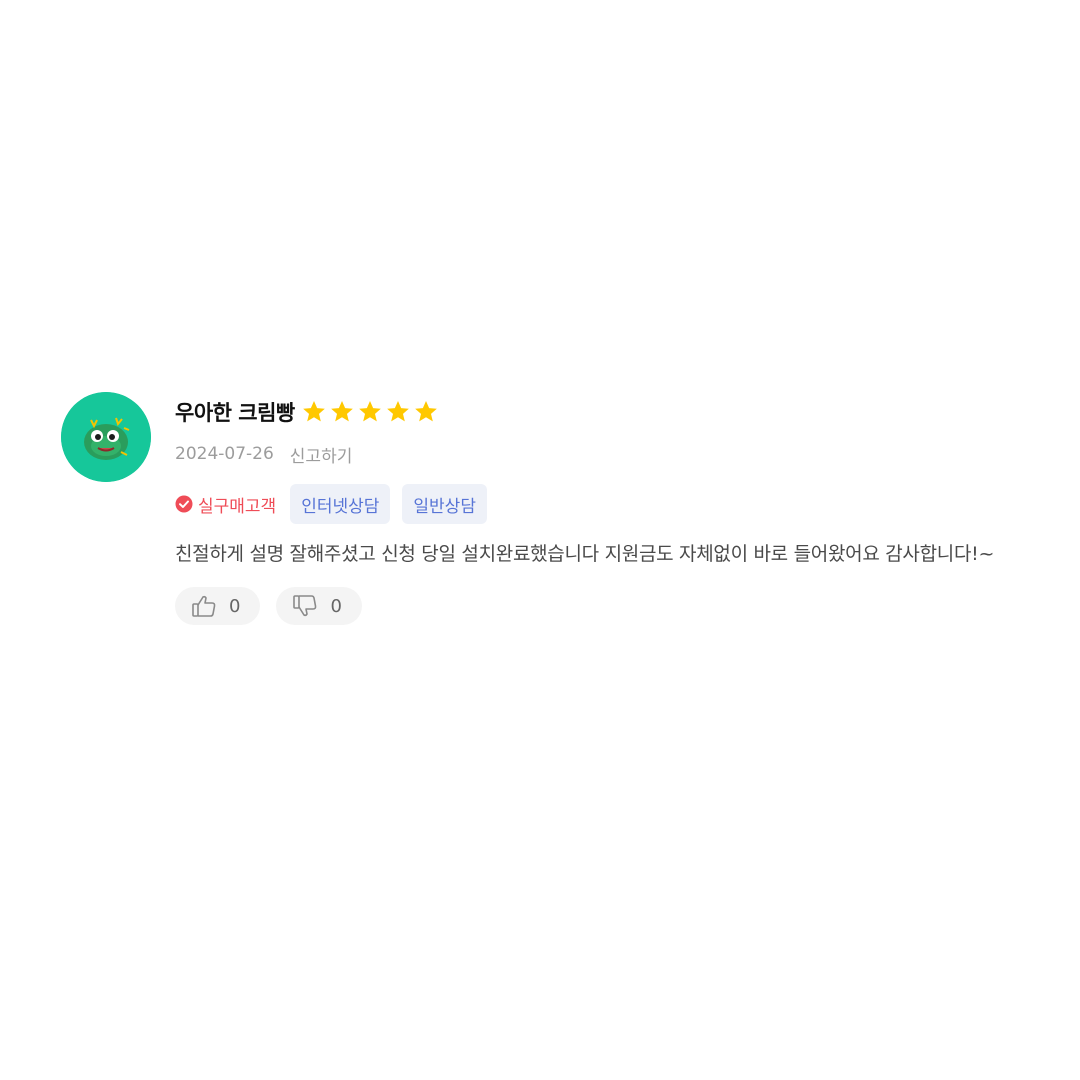 The height and width of the screenshot is (1080, 1080). What do you see at coordinates (608, 454) in the screenshot?
I see `meta-row: 2024-07-26 신고하기` at bounding box center [608, 454].